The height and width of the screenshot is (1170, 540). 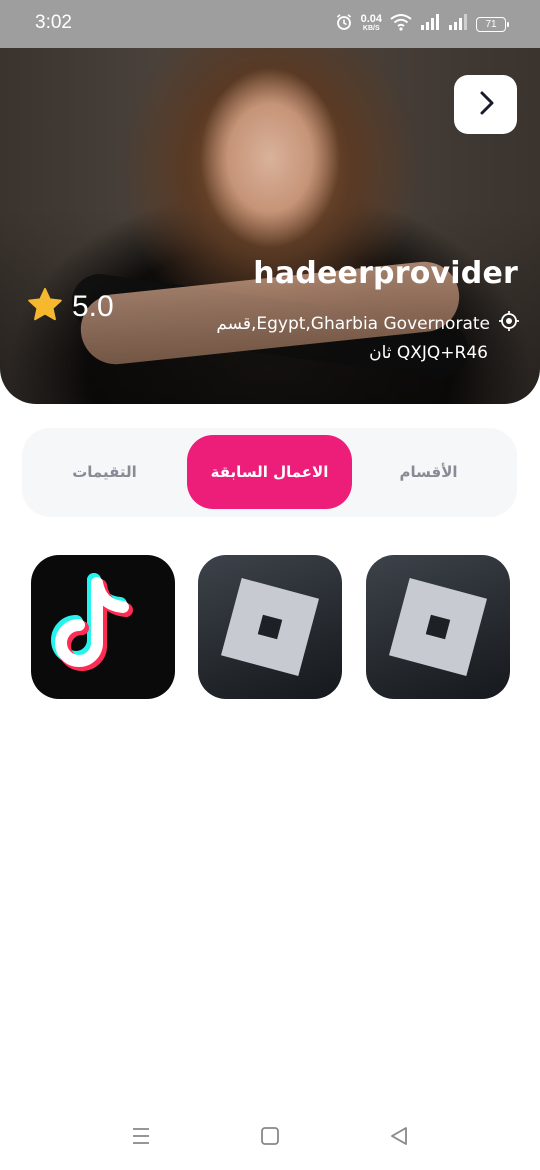 What do you see at coordinates (70, 307) in the screenshot?
I see `rating: 5.0` at bounding box center [70, 307].